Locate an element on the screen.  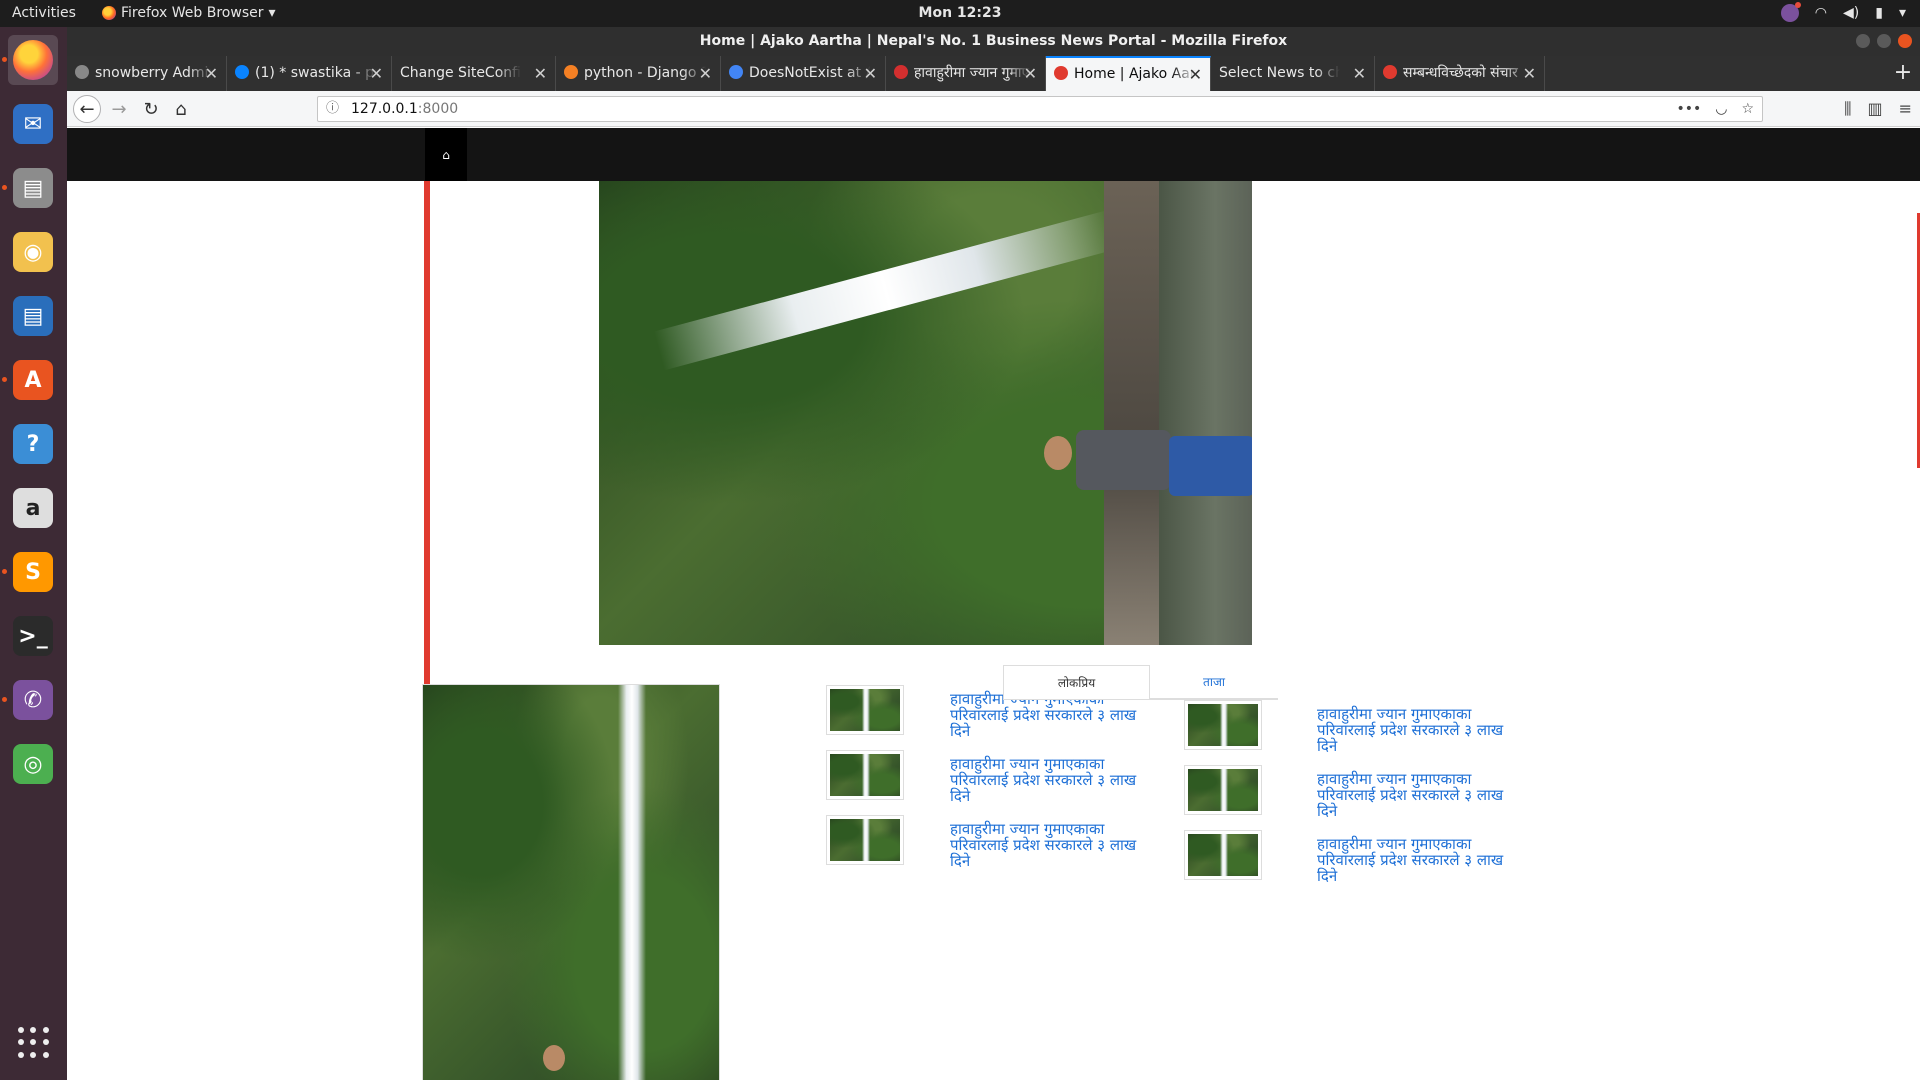
forward-button: → is located at coordinates (119, 109).